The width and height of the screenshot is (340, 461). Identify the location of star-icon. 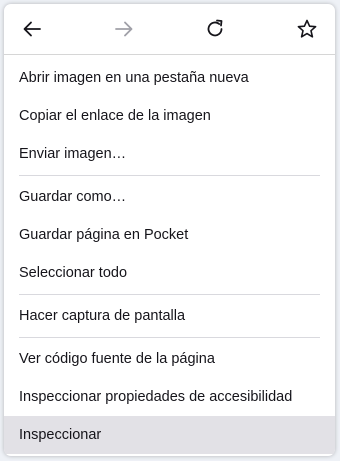
(307, 28).